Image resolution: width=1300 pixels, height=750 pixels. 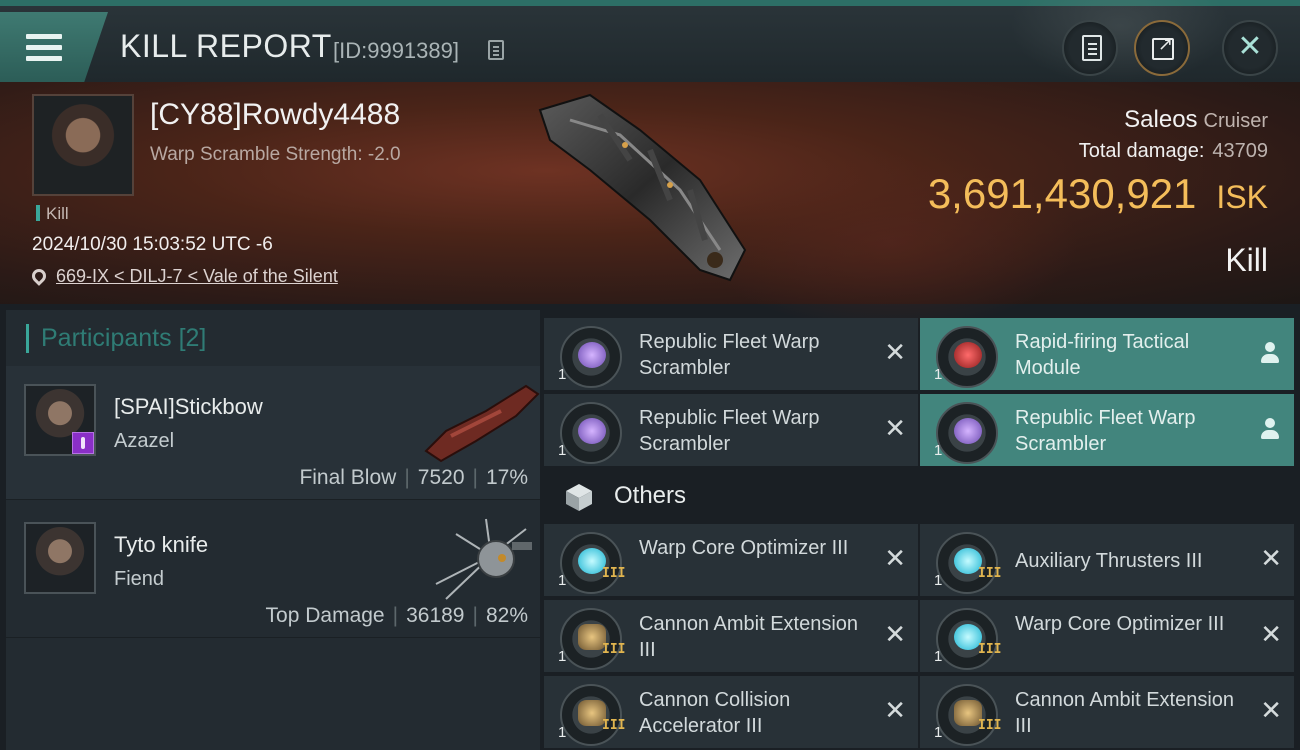 I want to click on participant-name: [SPAI]Stickbow, so click(x=188, y=406).